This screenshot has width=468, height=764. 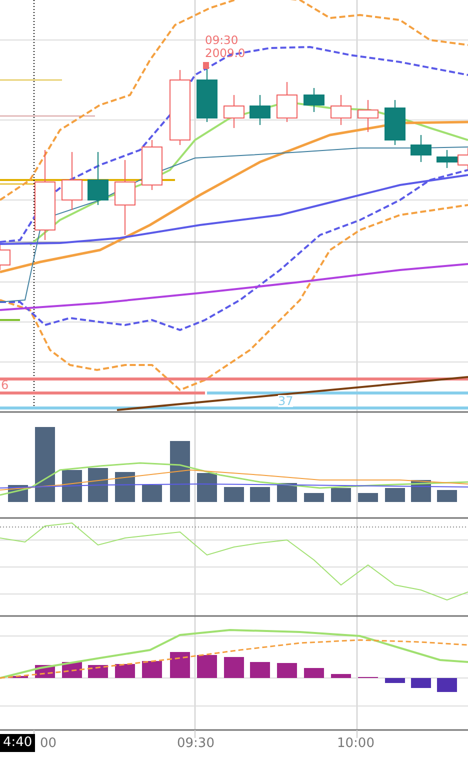 What do you see at coordinates (18, 743) in the screenshot?
I see `cursor-time-label: 4:40` at bounding box center [18, 743].